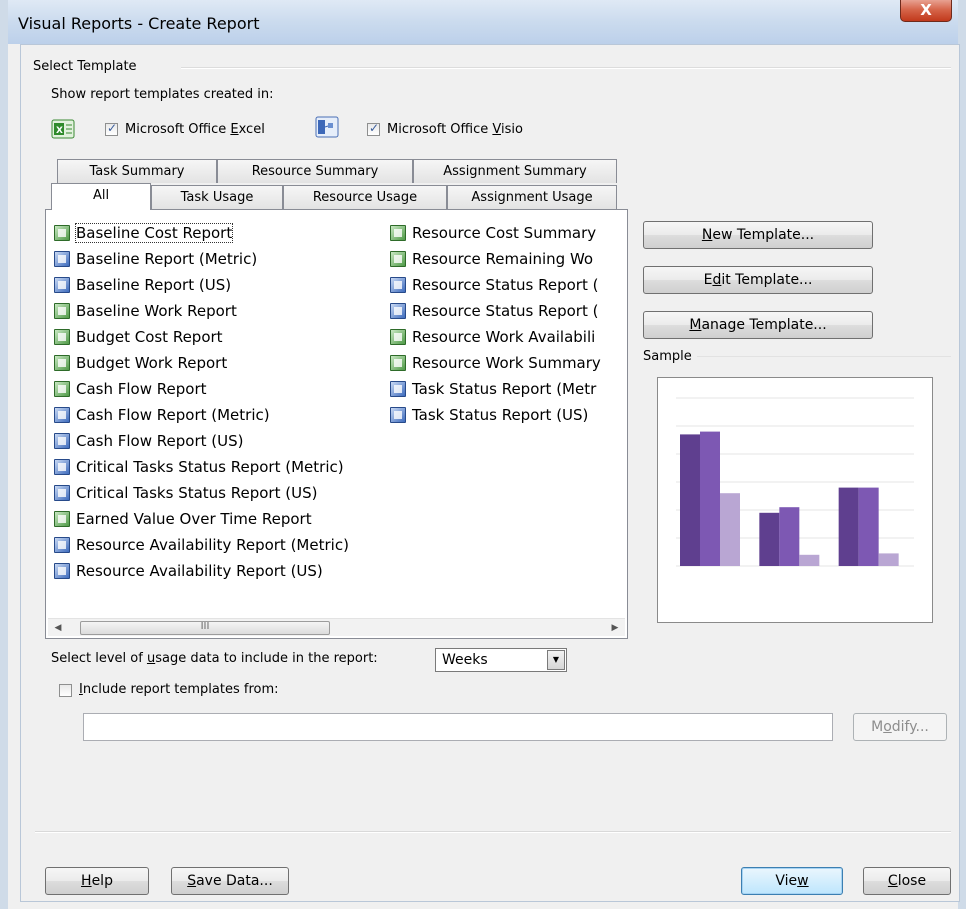  What do you see at coordinates (493, 363) in the screenshot?
I see `report-list-item: Resource Work Summary` at bounding box center [493, 363].